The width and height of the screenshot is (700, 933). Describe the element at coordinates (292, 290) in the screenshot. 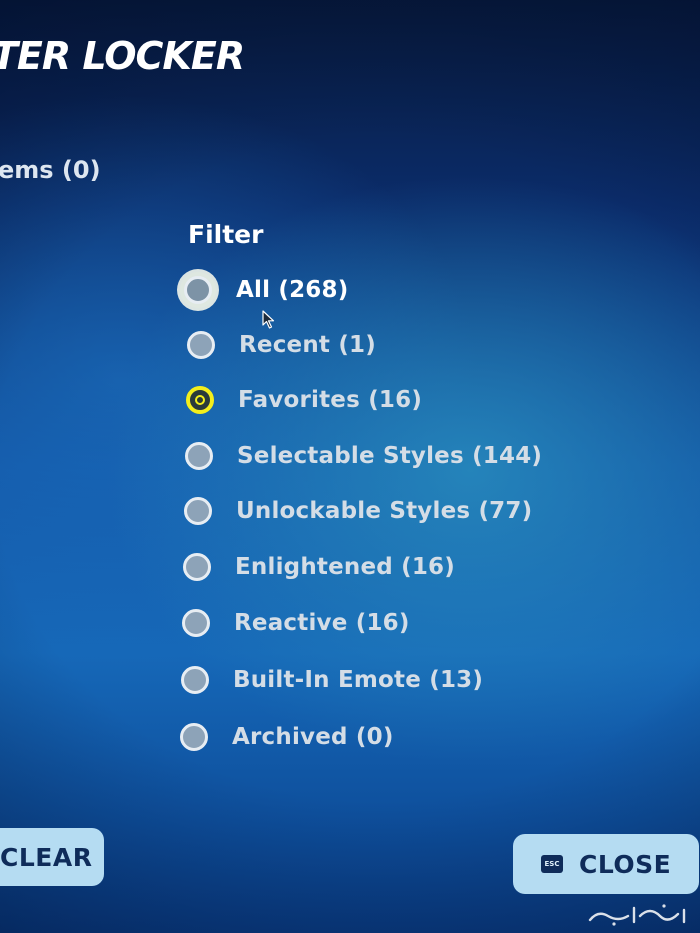

I see `filter-option-label: All (268)` at that location.